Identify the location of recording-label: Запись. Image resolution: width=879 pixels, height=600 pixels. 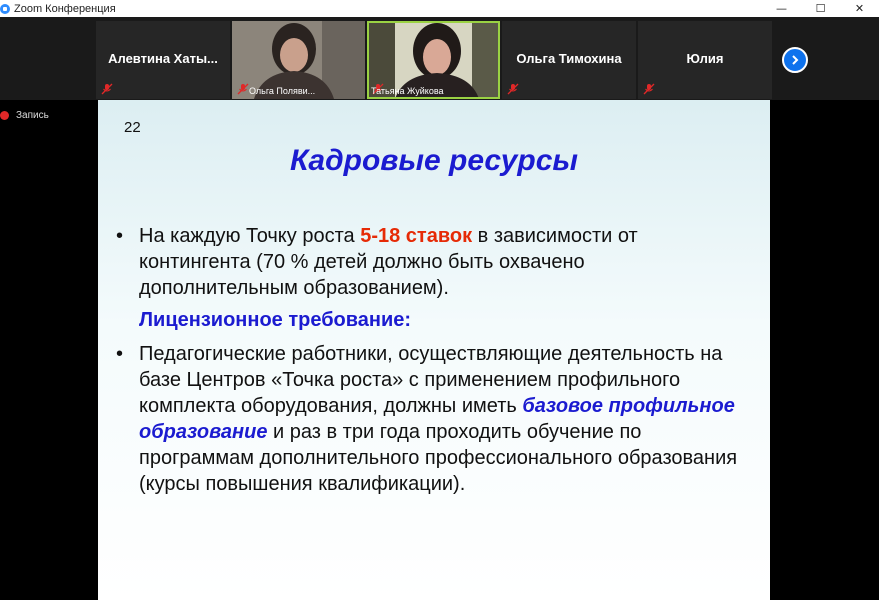
(32, 115).